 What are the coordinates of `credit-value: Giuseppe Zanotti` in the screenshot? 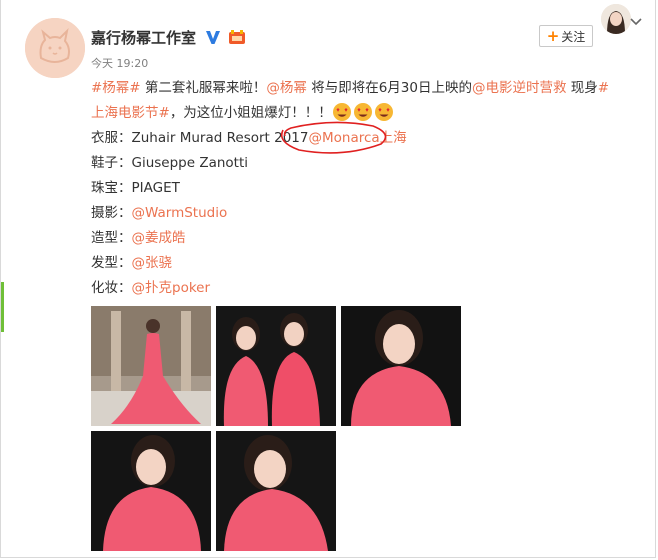 It's located at (190, 163).